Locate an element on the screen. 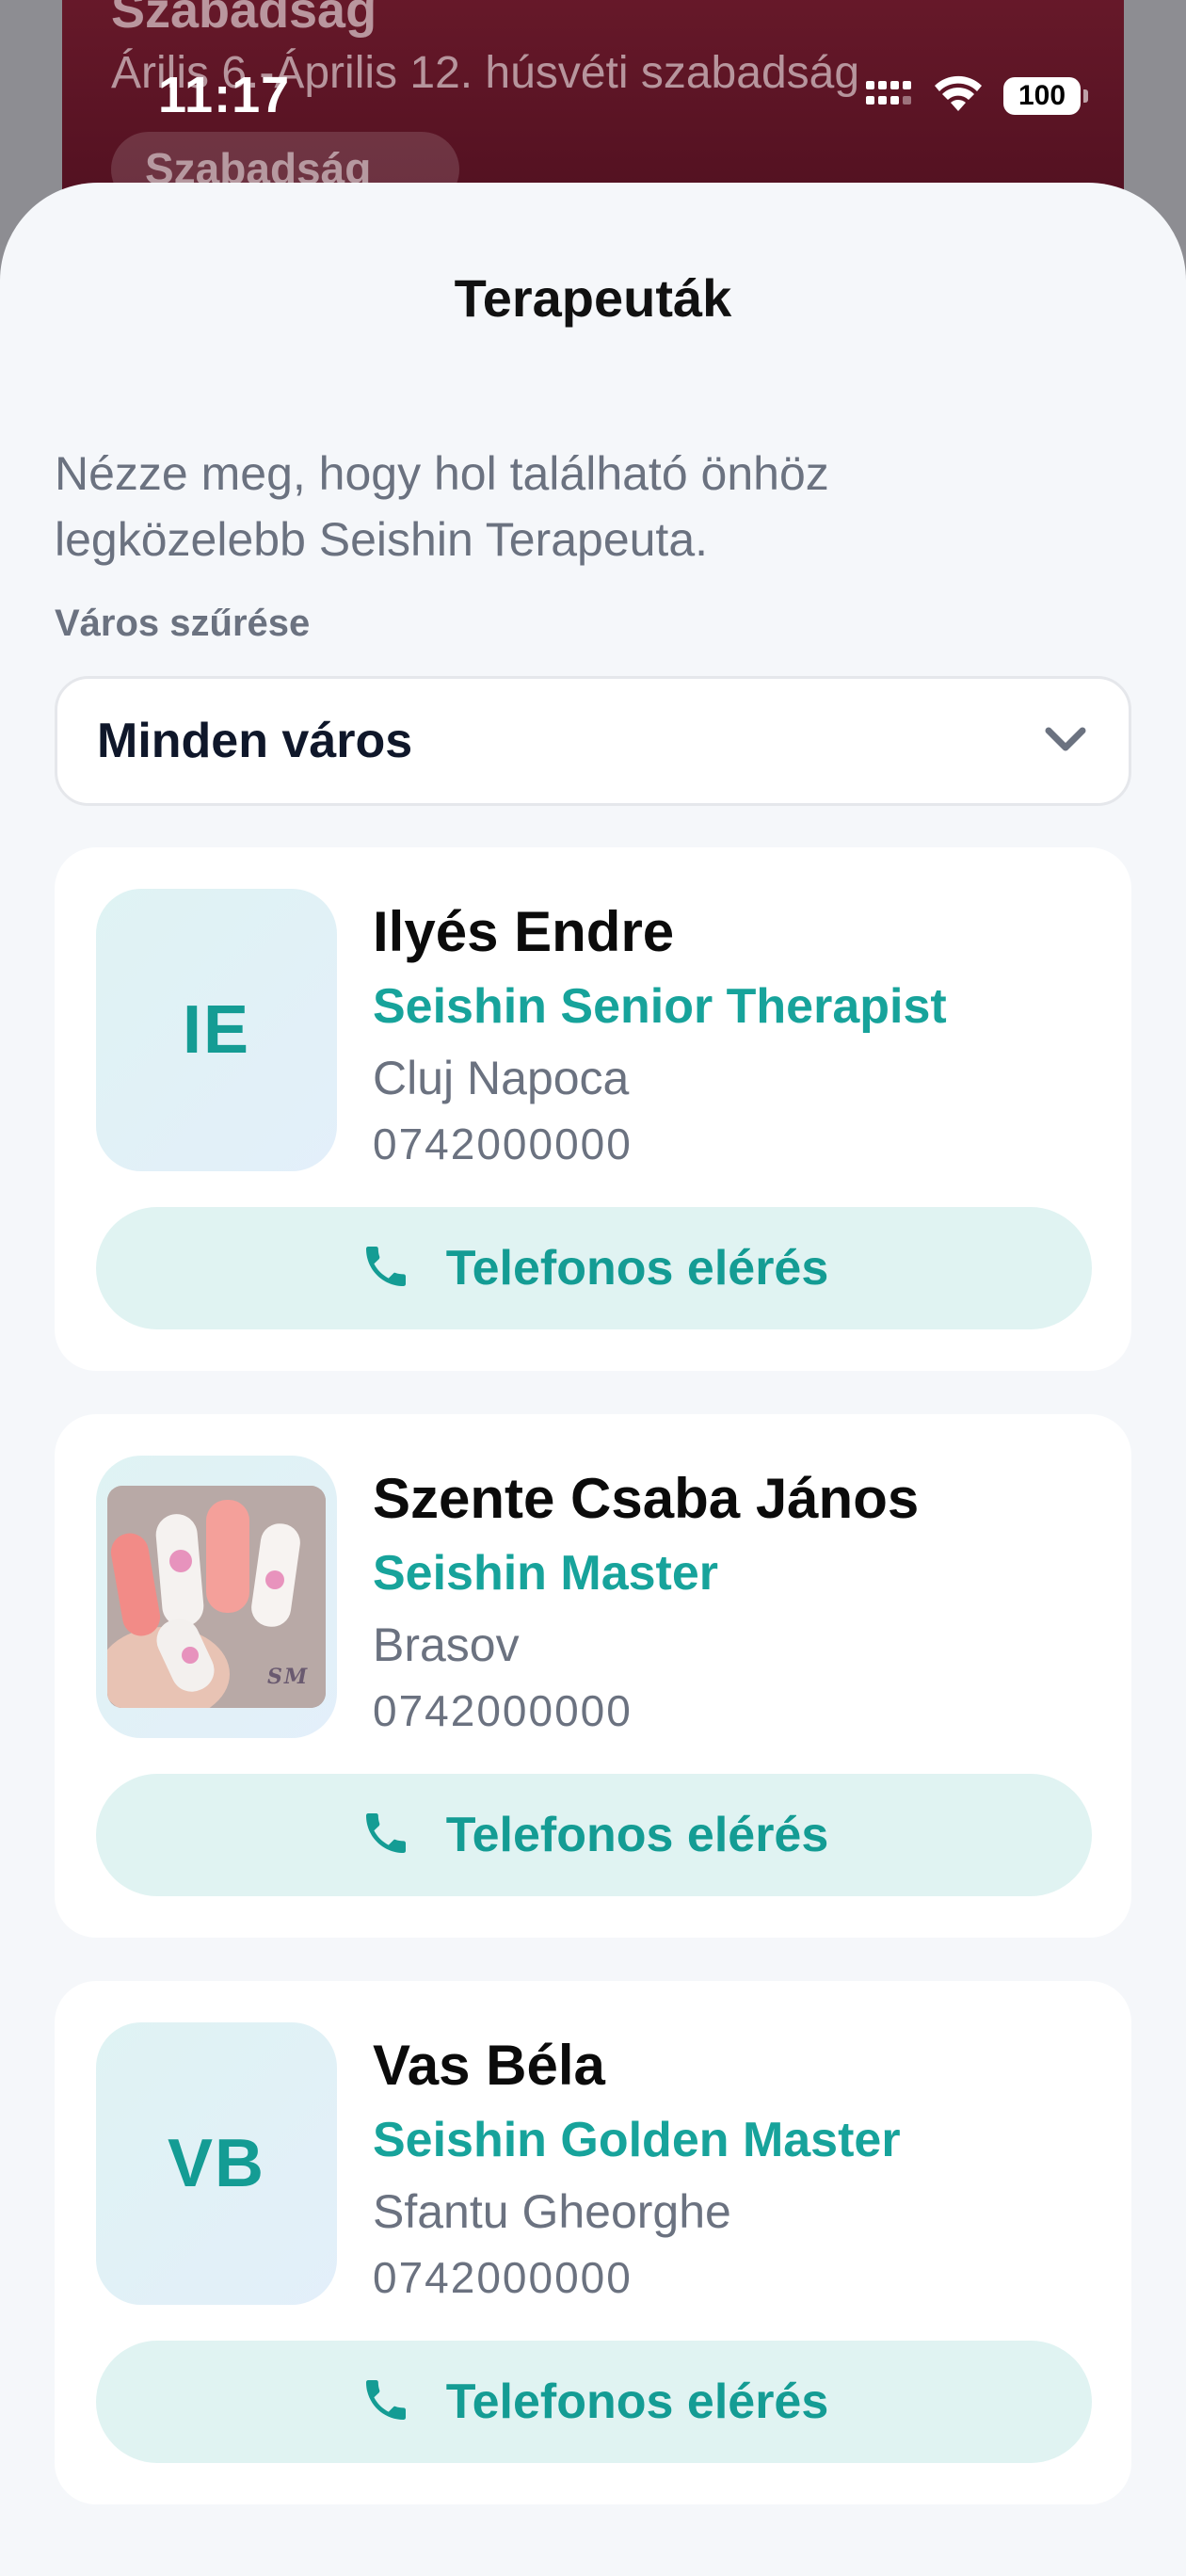  therapist-role: Seishin Senior Therapist is located at coordinates (660, 1006).